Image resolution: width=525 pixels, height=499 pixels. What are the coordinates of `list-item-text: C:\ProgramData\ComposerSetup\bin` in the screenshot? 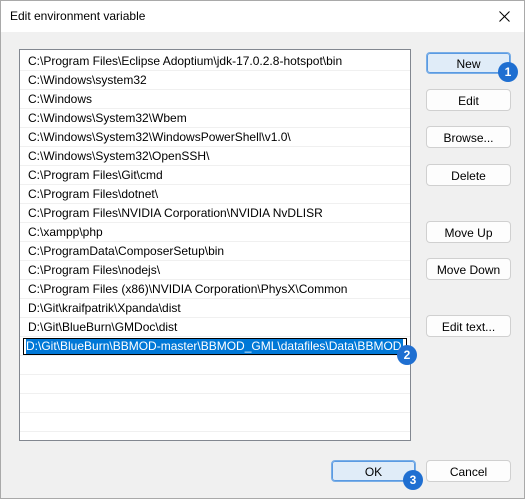 It's located at (126, 251).